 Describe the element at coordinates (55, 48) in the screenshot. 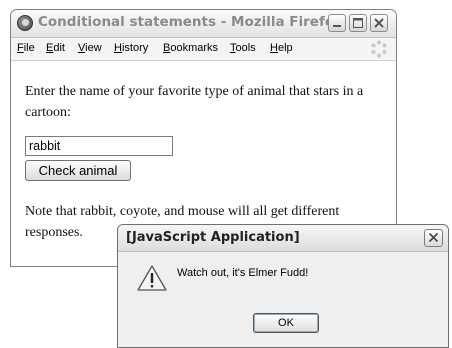

I see `menu-edit: Edit` at that location.